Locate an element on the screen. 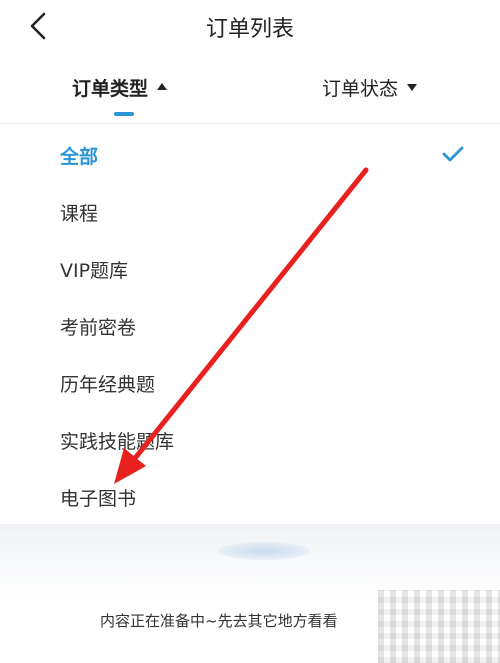 This screenshot has height=663, width=500. option-ebooks: 电子图书 is located at coordinates (250, 496).